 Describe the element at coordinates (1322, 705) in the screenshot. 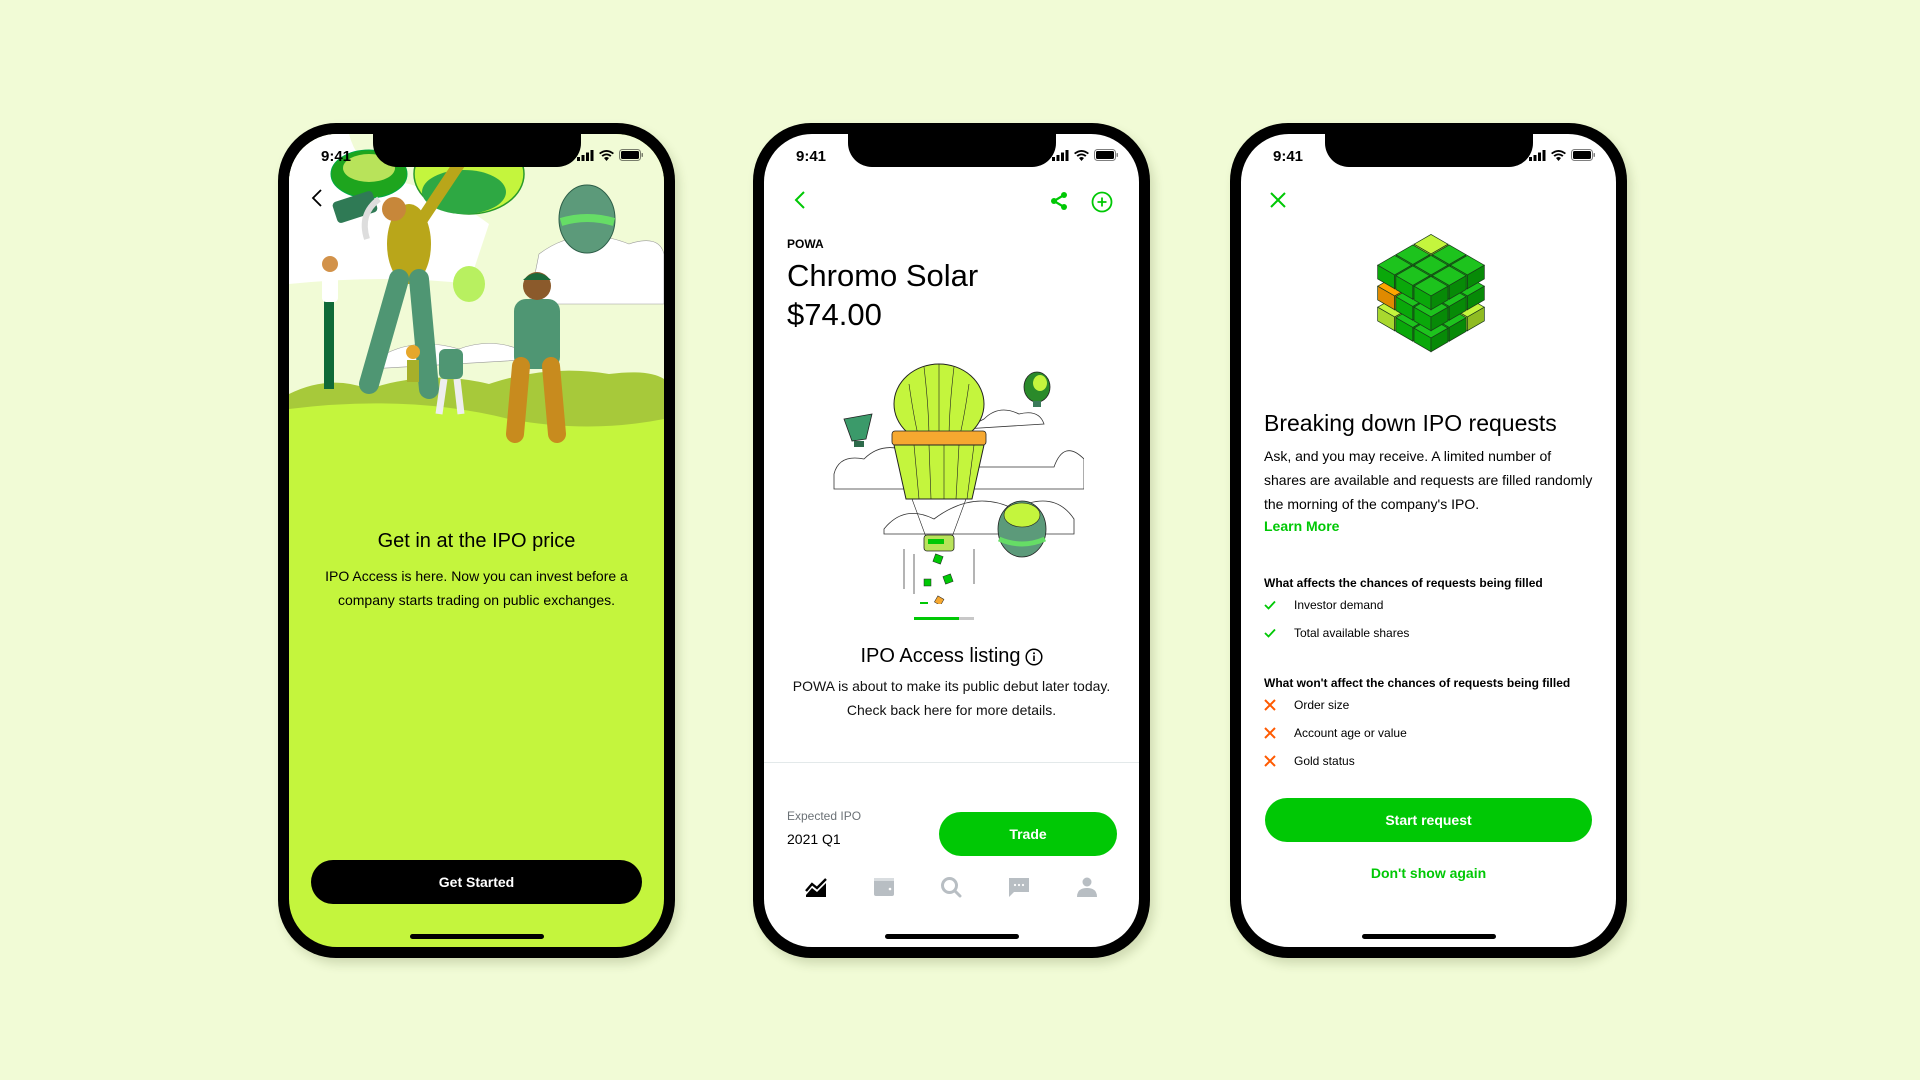

I see `not-affects-item-label: Order size` at that location.